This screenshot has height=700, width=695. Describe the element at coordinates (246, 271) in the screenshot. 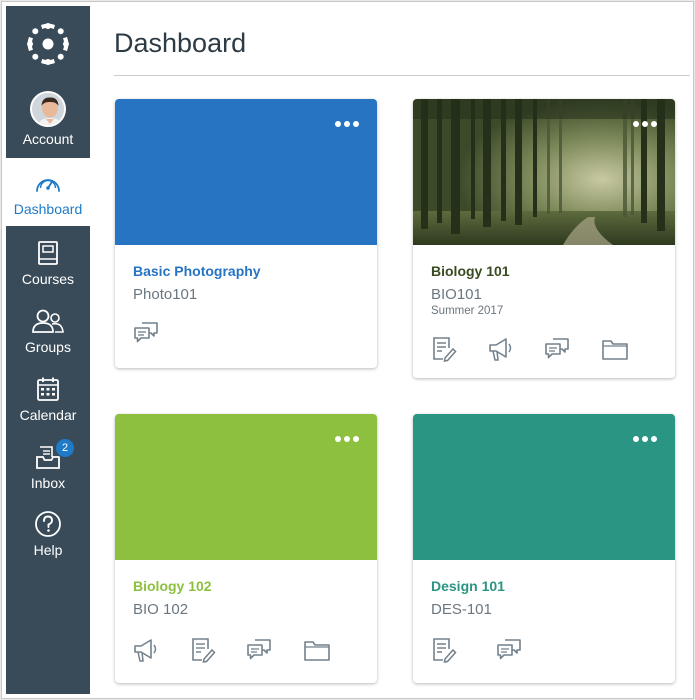

I see `course-title: Basic Photography` at that location.